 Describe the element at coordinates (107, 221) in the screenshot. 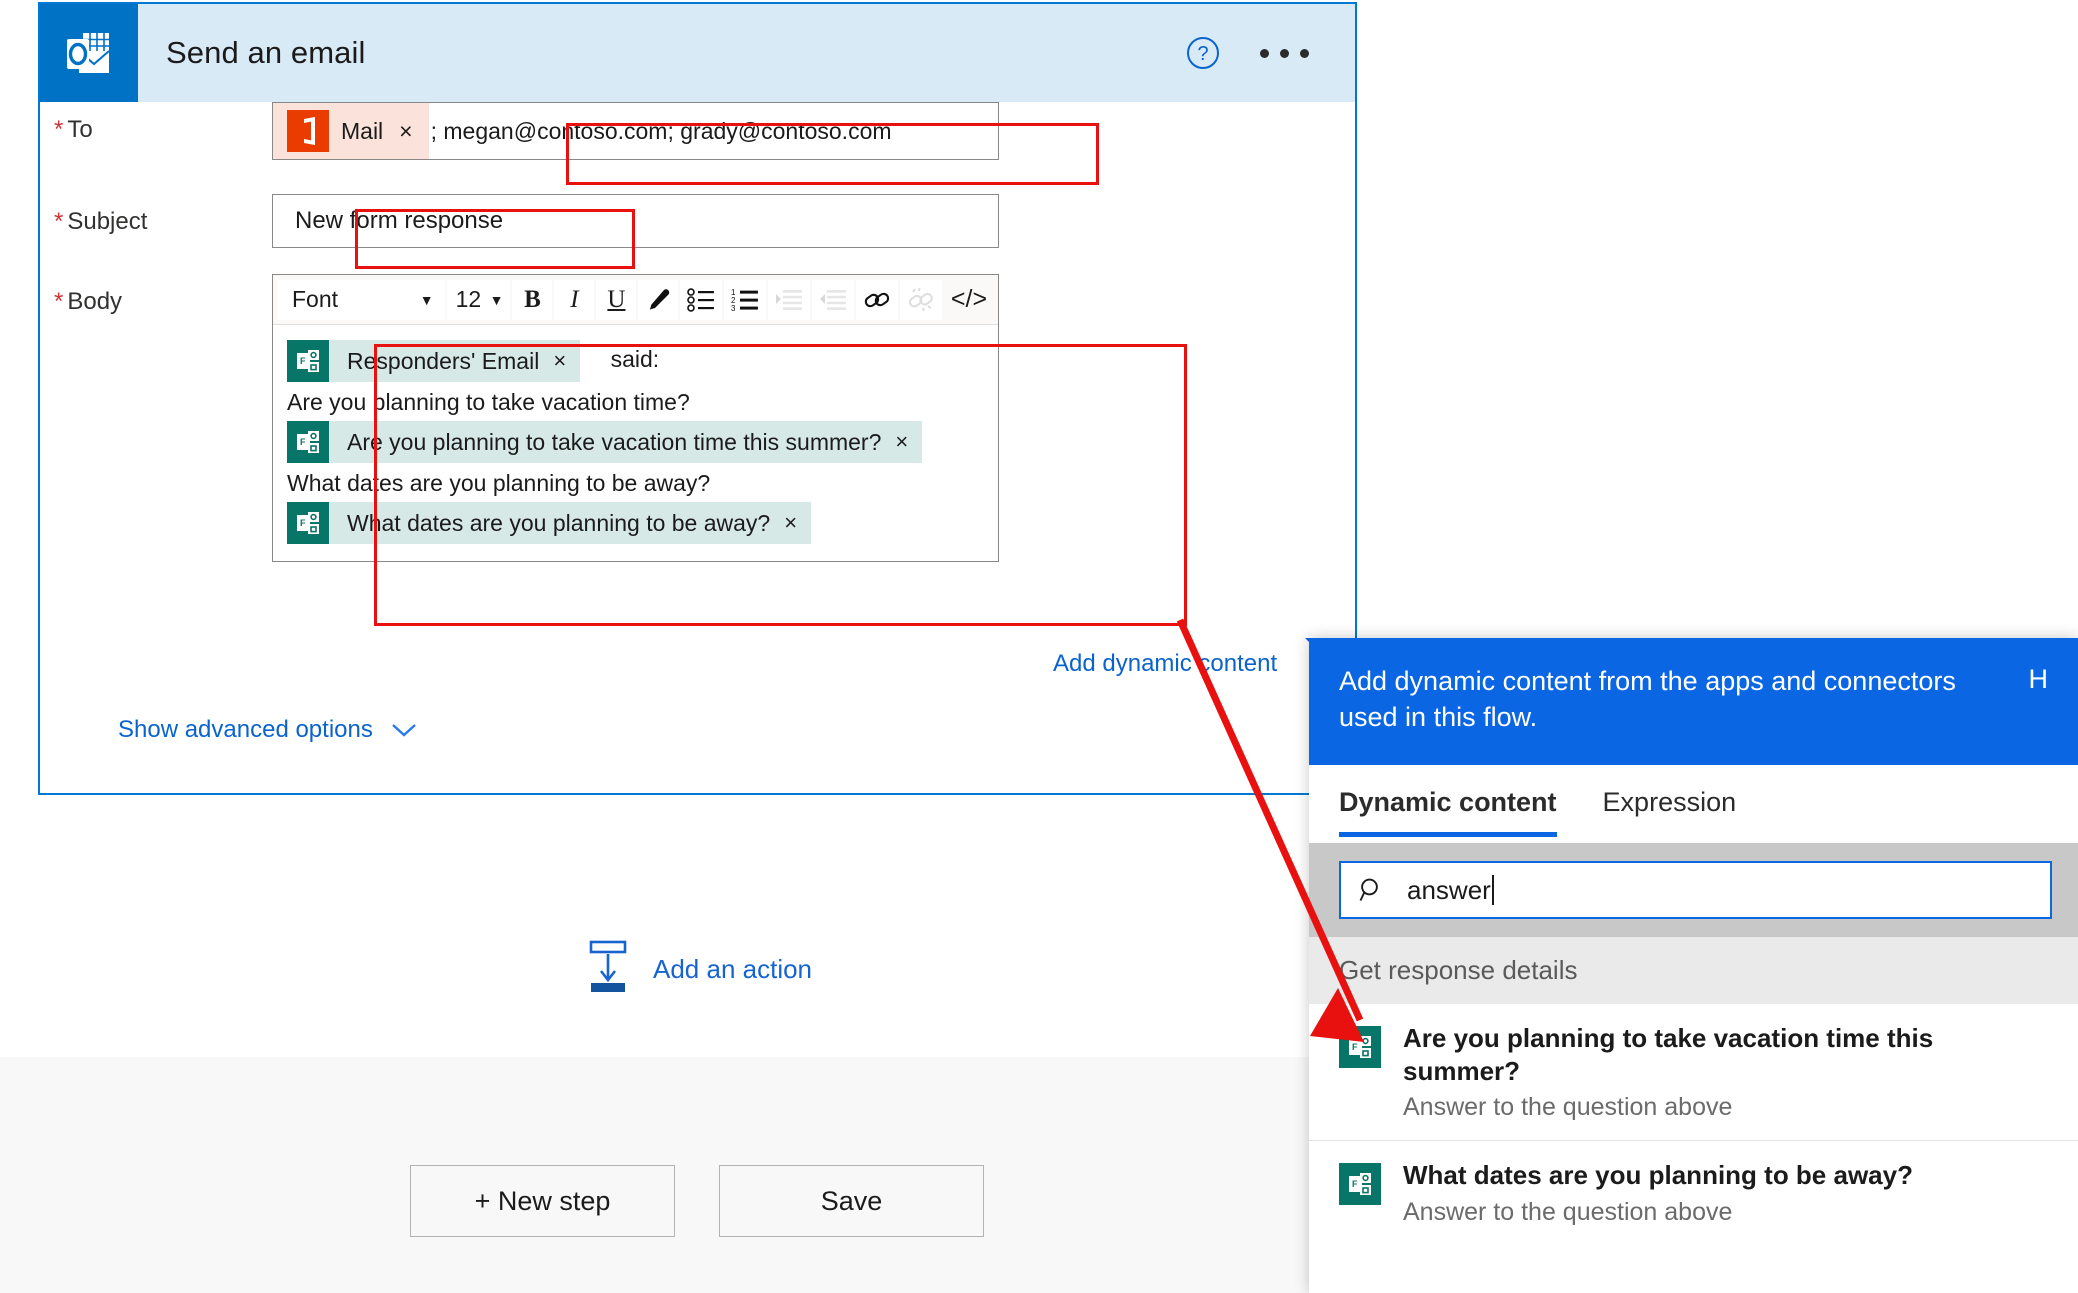

I see `subject-label-text: Subject` at that location.